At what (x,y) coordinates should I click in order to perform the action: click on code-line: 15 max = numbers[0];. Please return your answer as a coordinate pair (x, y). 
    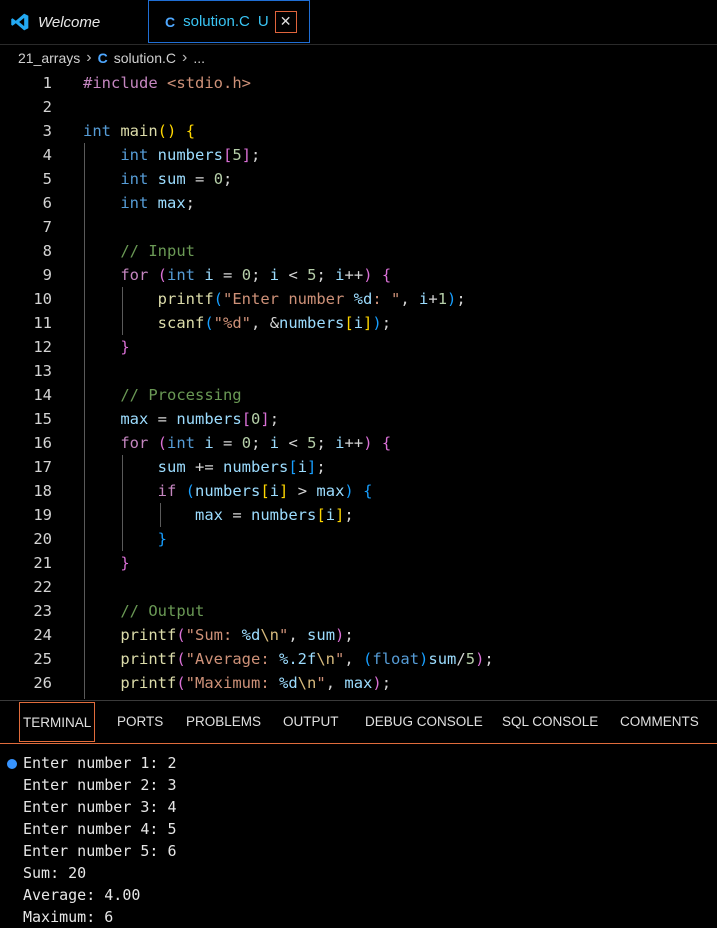
    Looking at the image, I should click on (156, 419).